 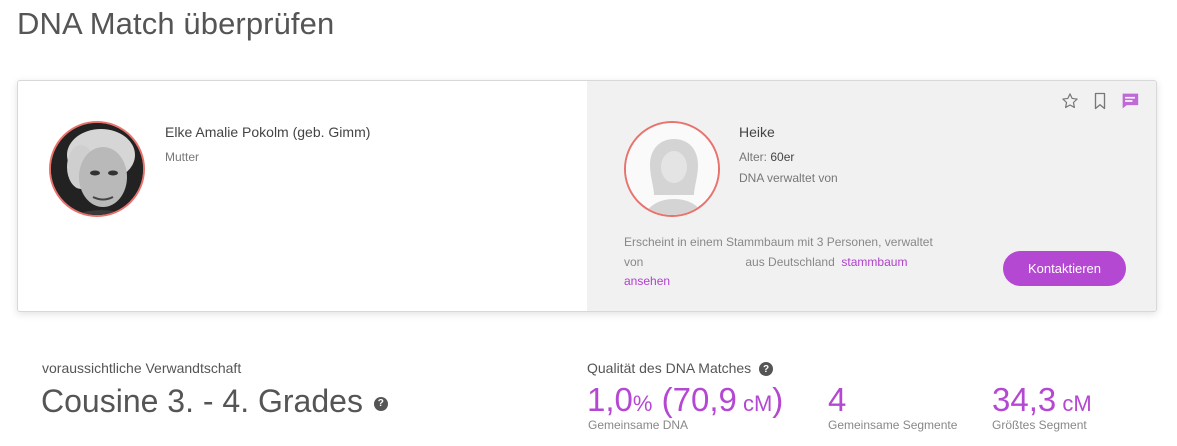 I want to click on largest-segment-value: 34,3 cM, so click(x=1042, y=400).